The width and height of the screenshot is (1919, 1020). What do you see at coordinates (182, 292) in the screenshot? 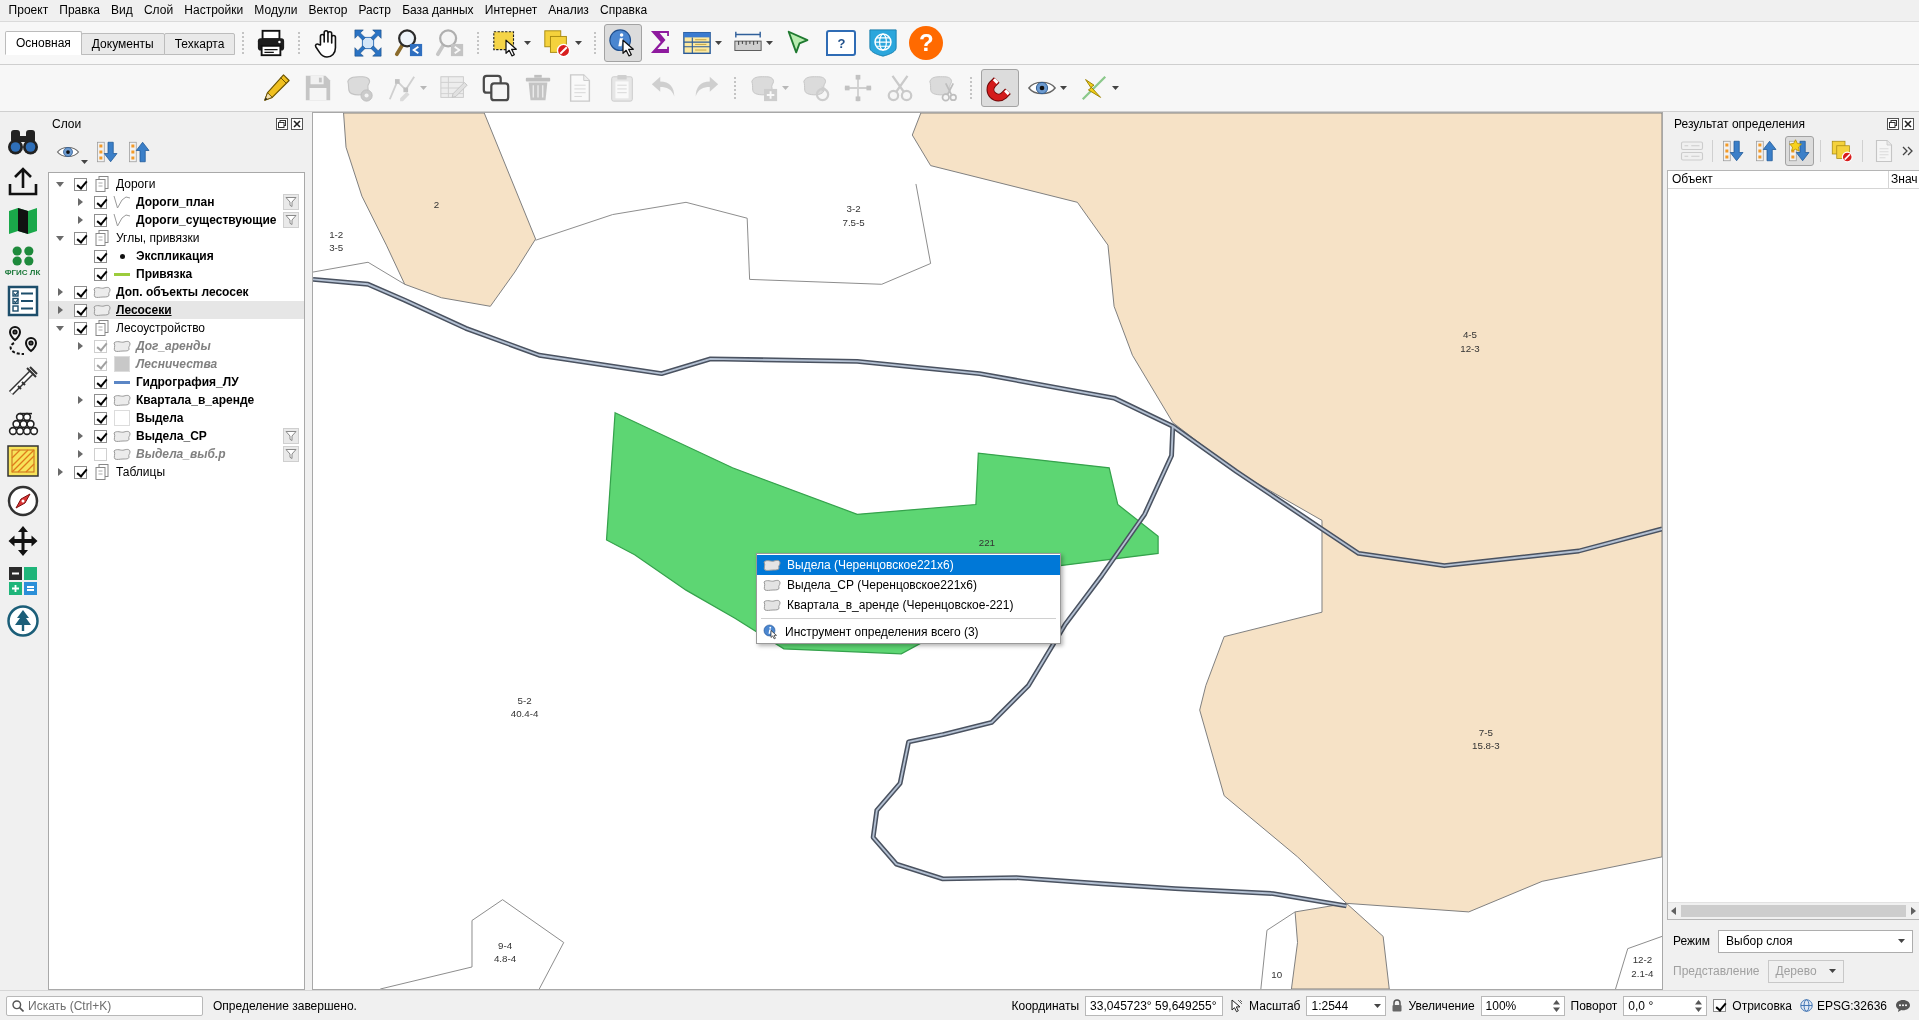
I see `layer-name: Доп. объекты лесосек` at bounding box center [182, 292].